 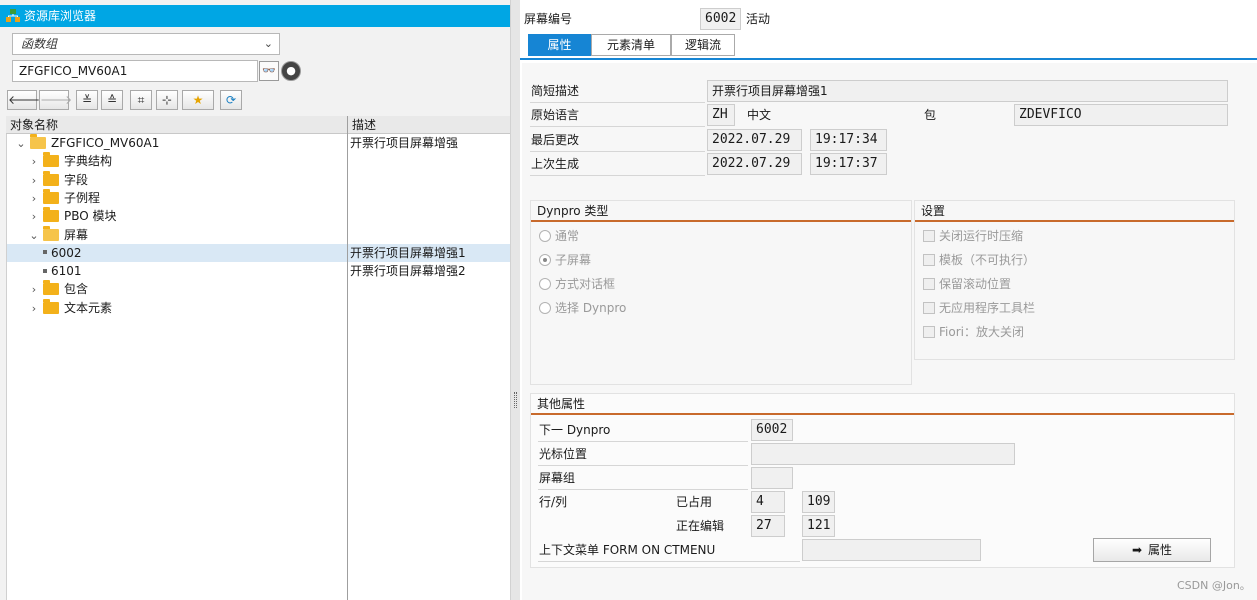 I want to click on next-dynpro-field: 6002, so click(x=772, y=430).